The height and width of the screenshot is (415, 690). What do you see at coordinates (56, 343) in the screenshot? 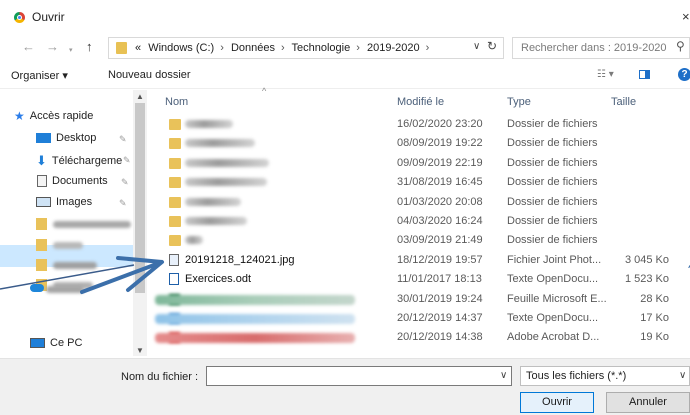
I see `sidebar-item-this-pc: Ce PC` at bounding box center [56, 343].